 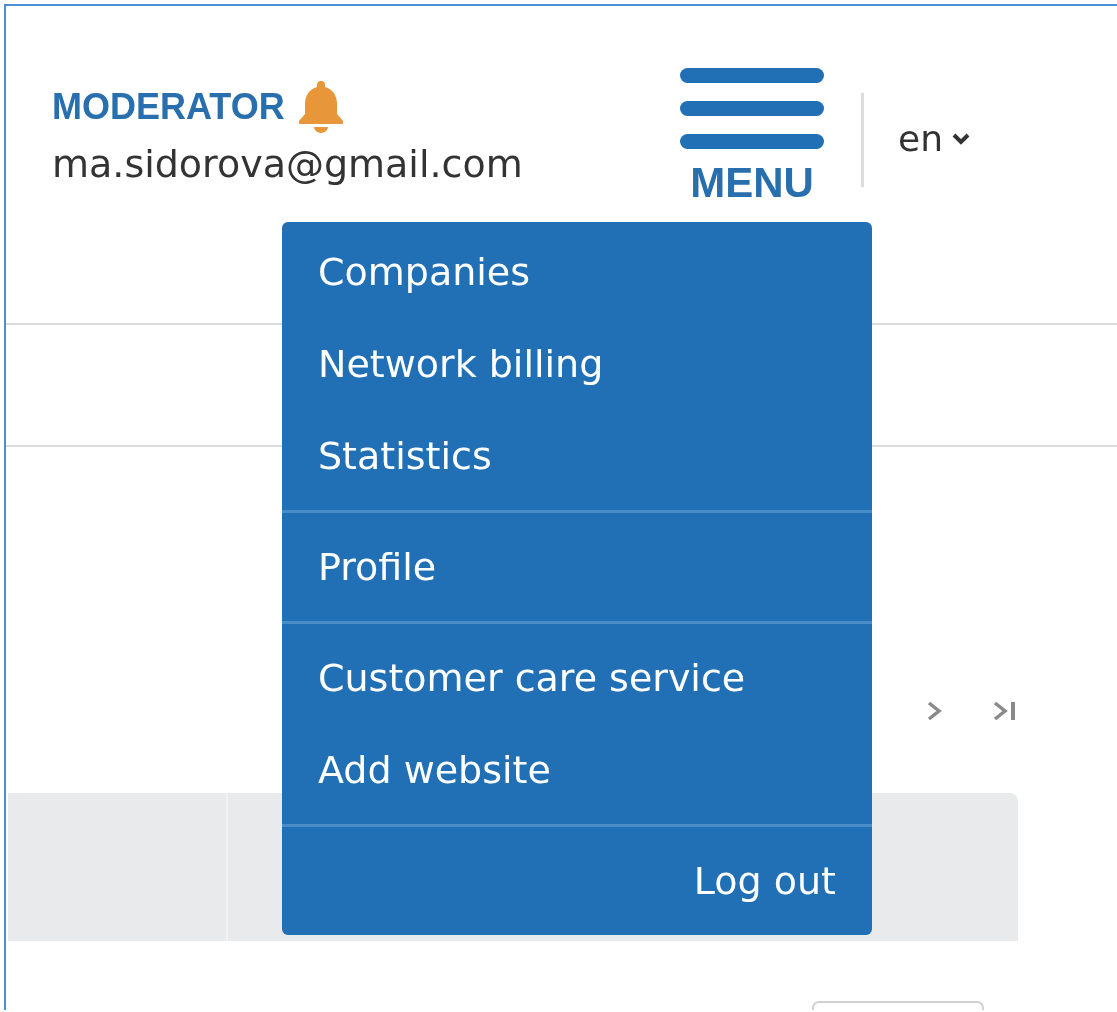 I want to click on role-label: MODERATOR, so click(x=168, y=107).